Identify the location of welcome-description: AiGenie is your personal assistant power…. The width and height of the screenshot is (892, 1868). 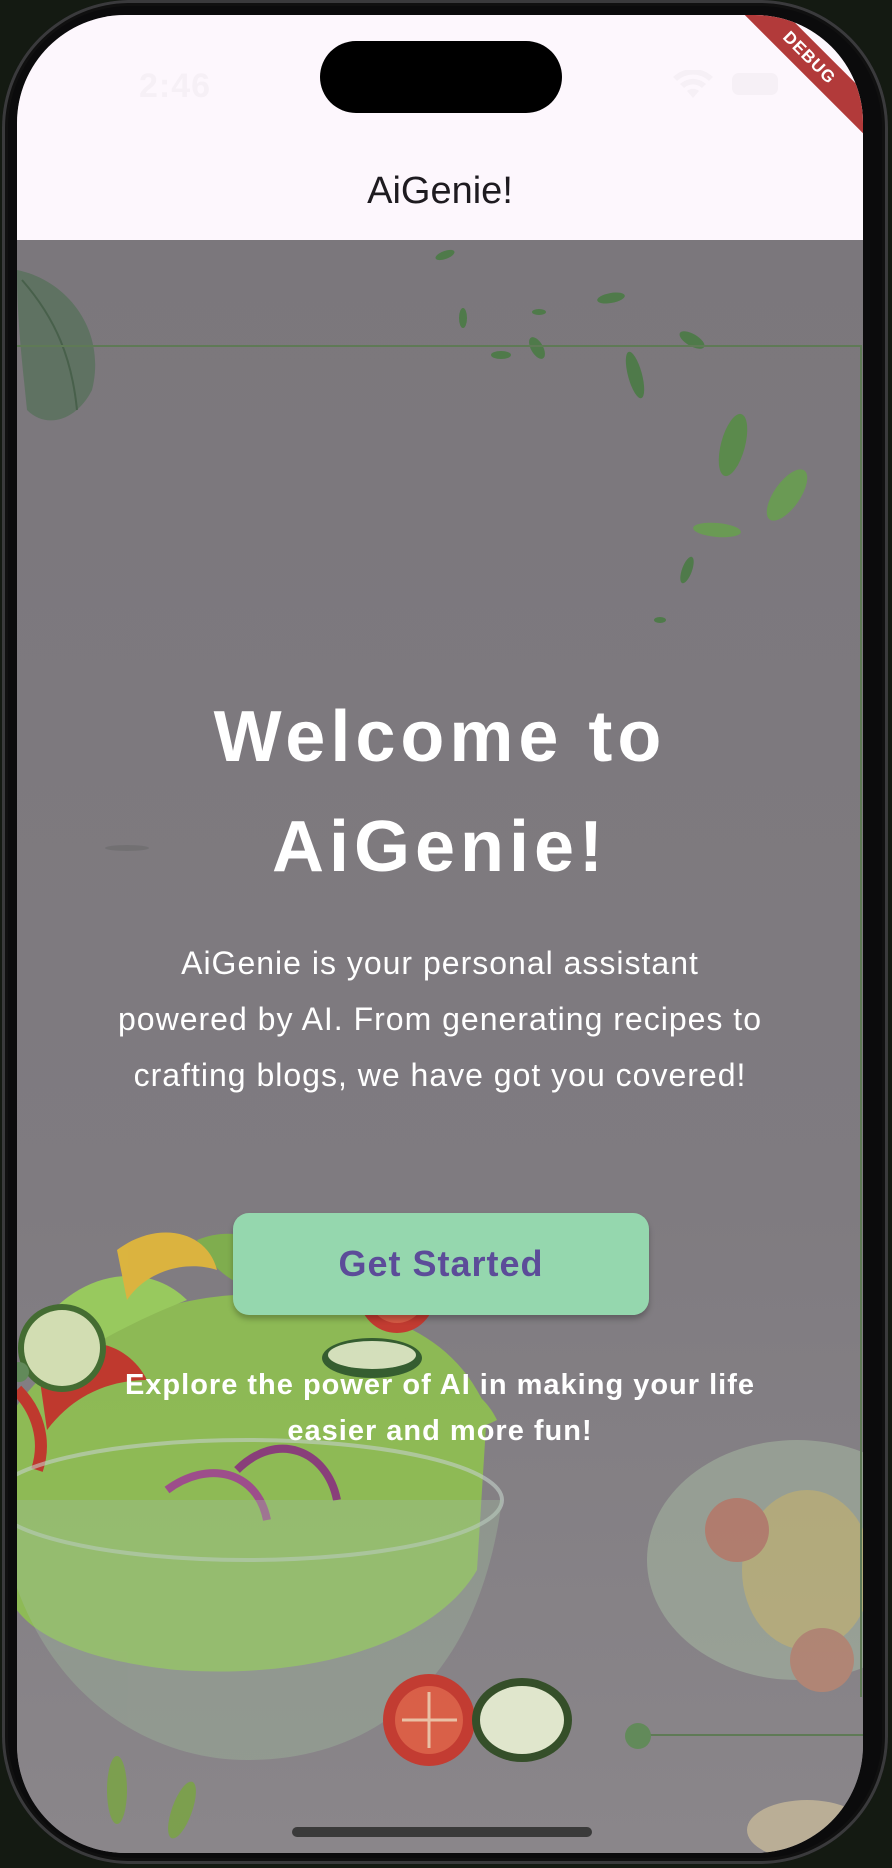
(440, 1019).